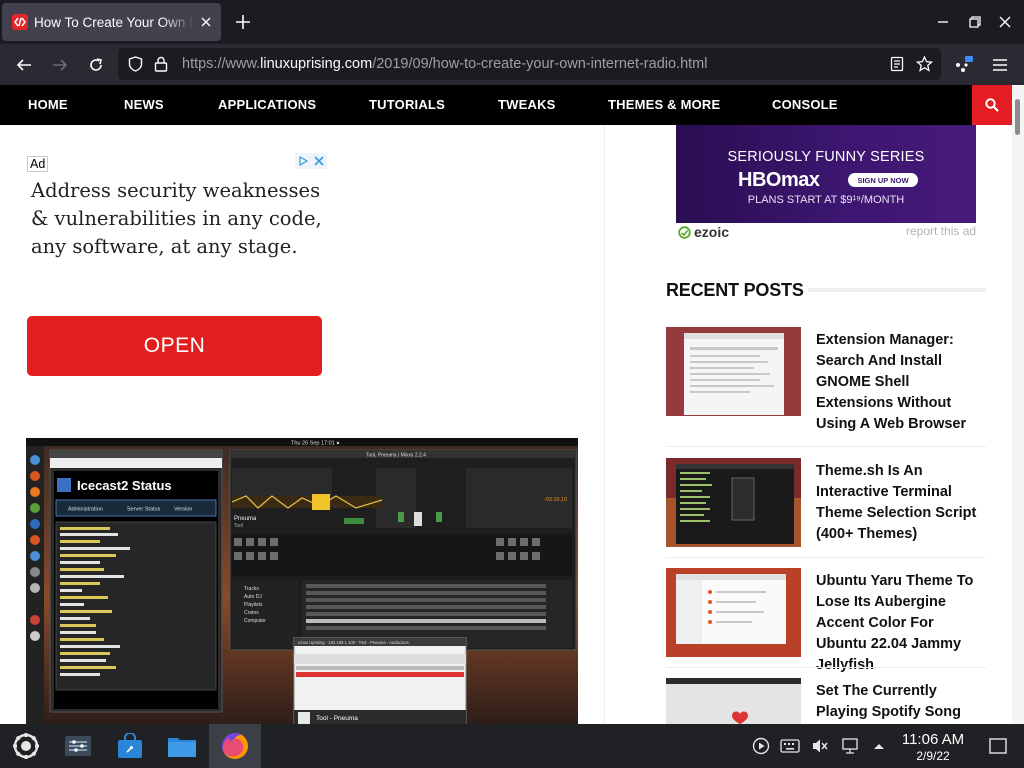 This screenshot has width=1024, height=768. Describe the element at coordinates (850, 746) in the screenshot. I see `network-icon` at that location.